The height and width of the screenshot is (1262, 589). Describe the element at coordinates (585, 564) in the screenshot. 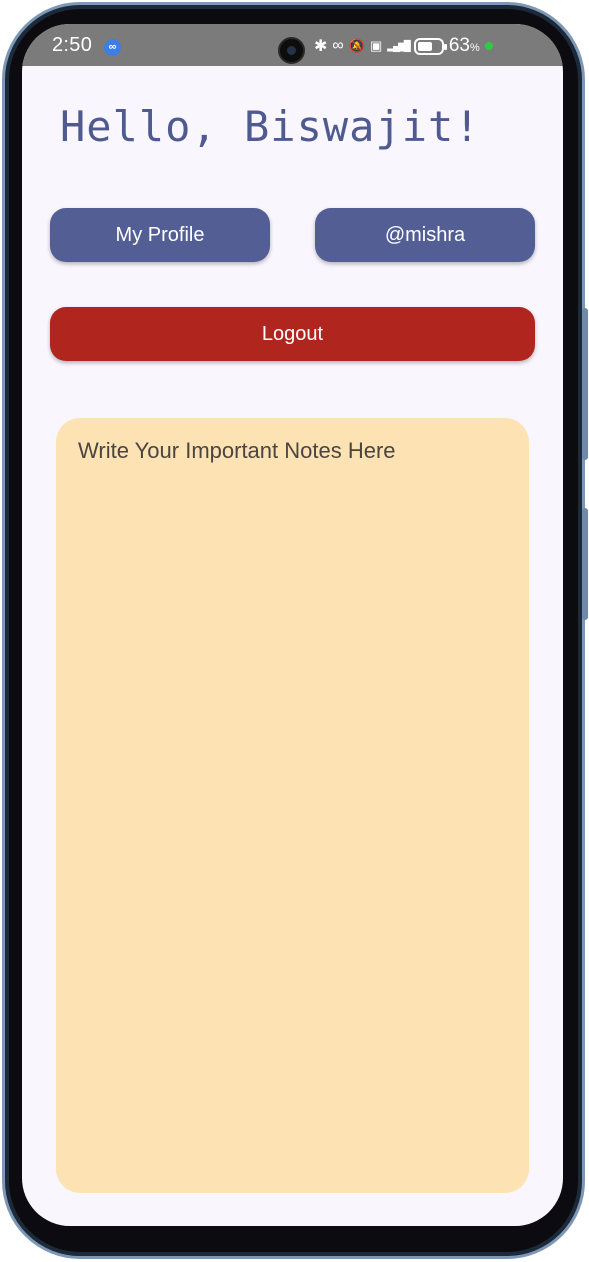

I see `power-button` at that location.